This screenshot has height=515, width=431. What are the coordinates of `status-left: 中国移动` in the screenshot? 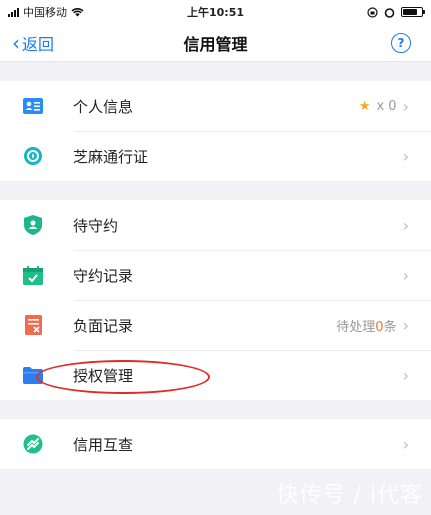 It's located at (46, 12).